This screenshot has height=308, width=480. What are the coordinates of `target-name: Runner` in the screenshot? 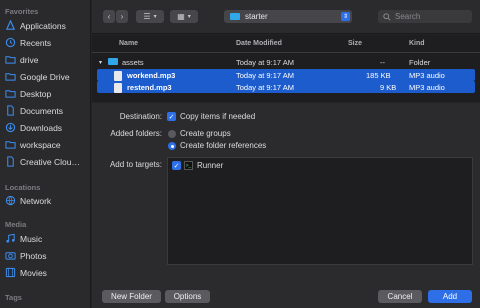 It's located at (210, 165).